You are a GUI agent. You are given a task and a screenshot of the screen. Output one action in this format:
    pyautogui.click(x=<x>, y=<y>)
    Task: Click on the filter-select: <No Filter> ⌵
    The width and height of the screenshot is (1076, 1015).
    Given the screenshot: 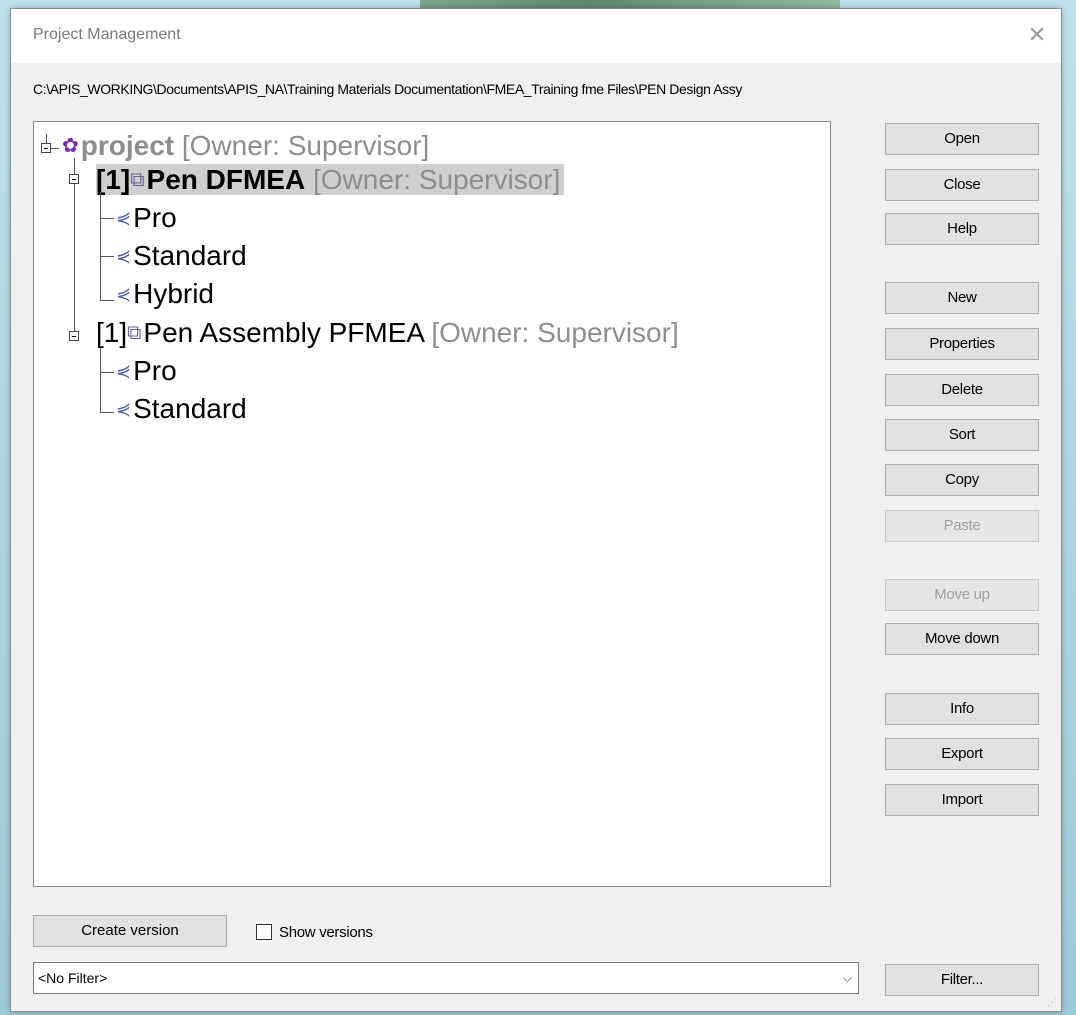 What is the action you would take?
    pyautogui.click(x=446, y=978)
    